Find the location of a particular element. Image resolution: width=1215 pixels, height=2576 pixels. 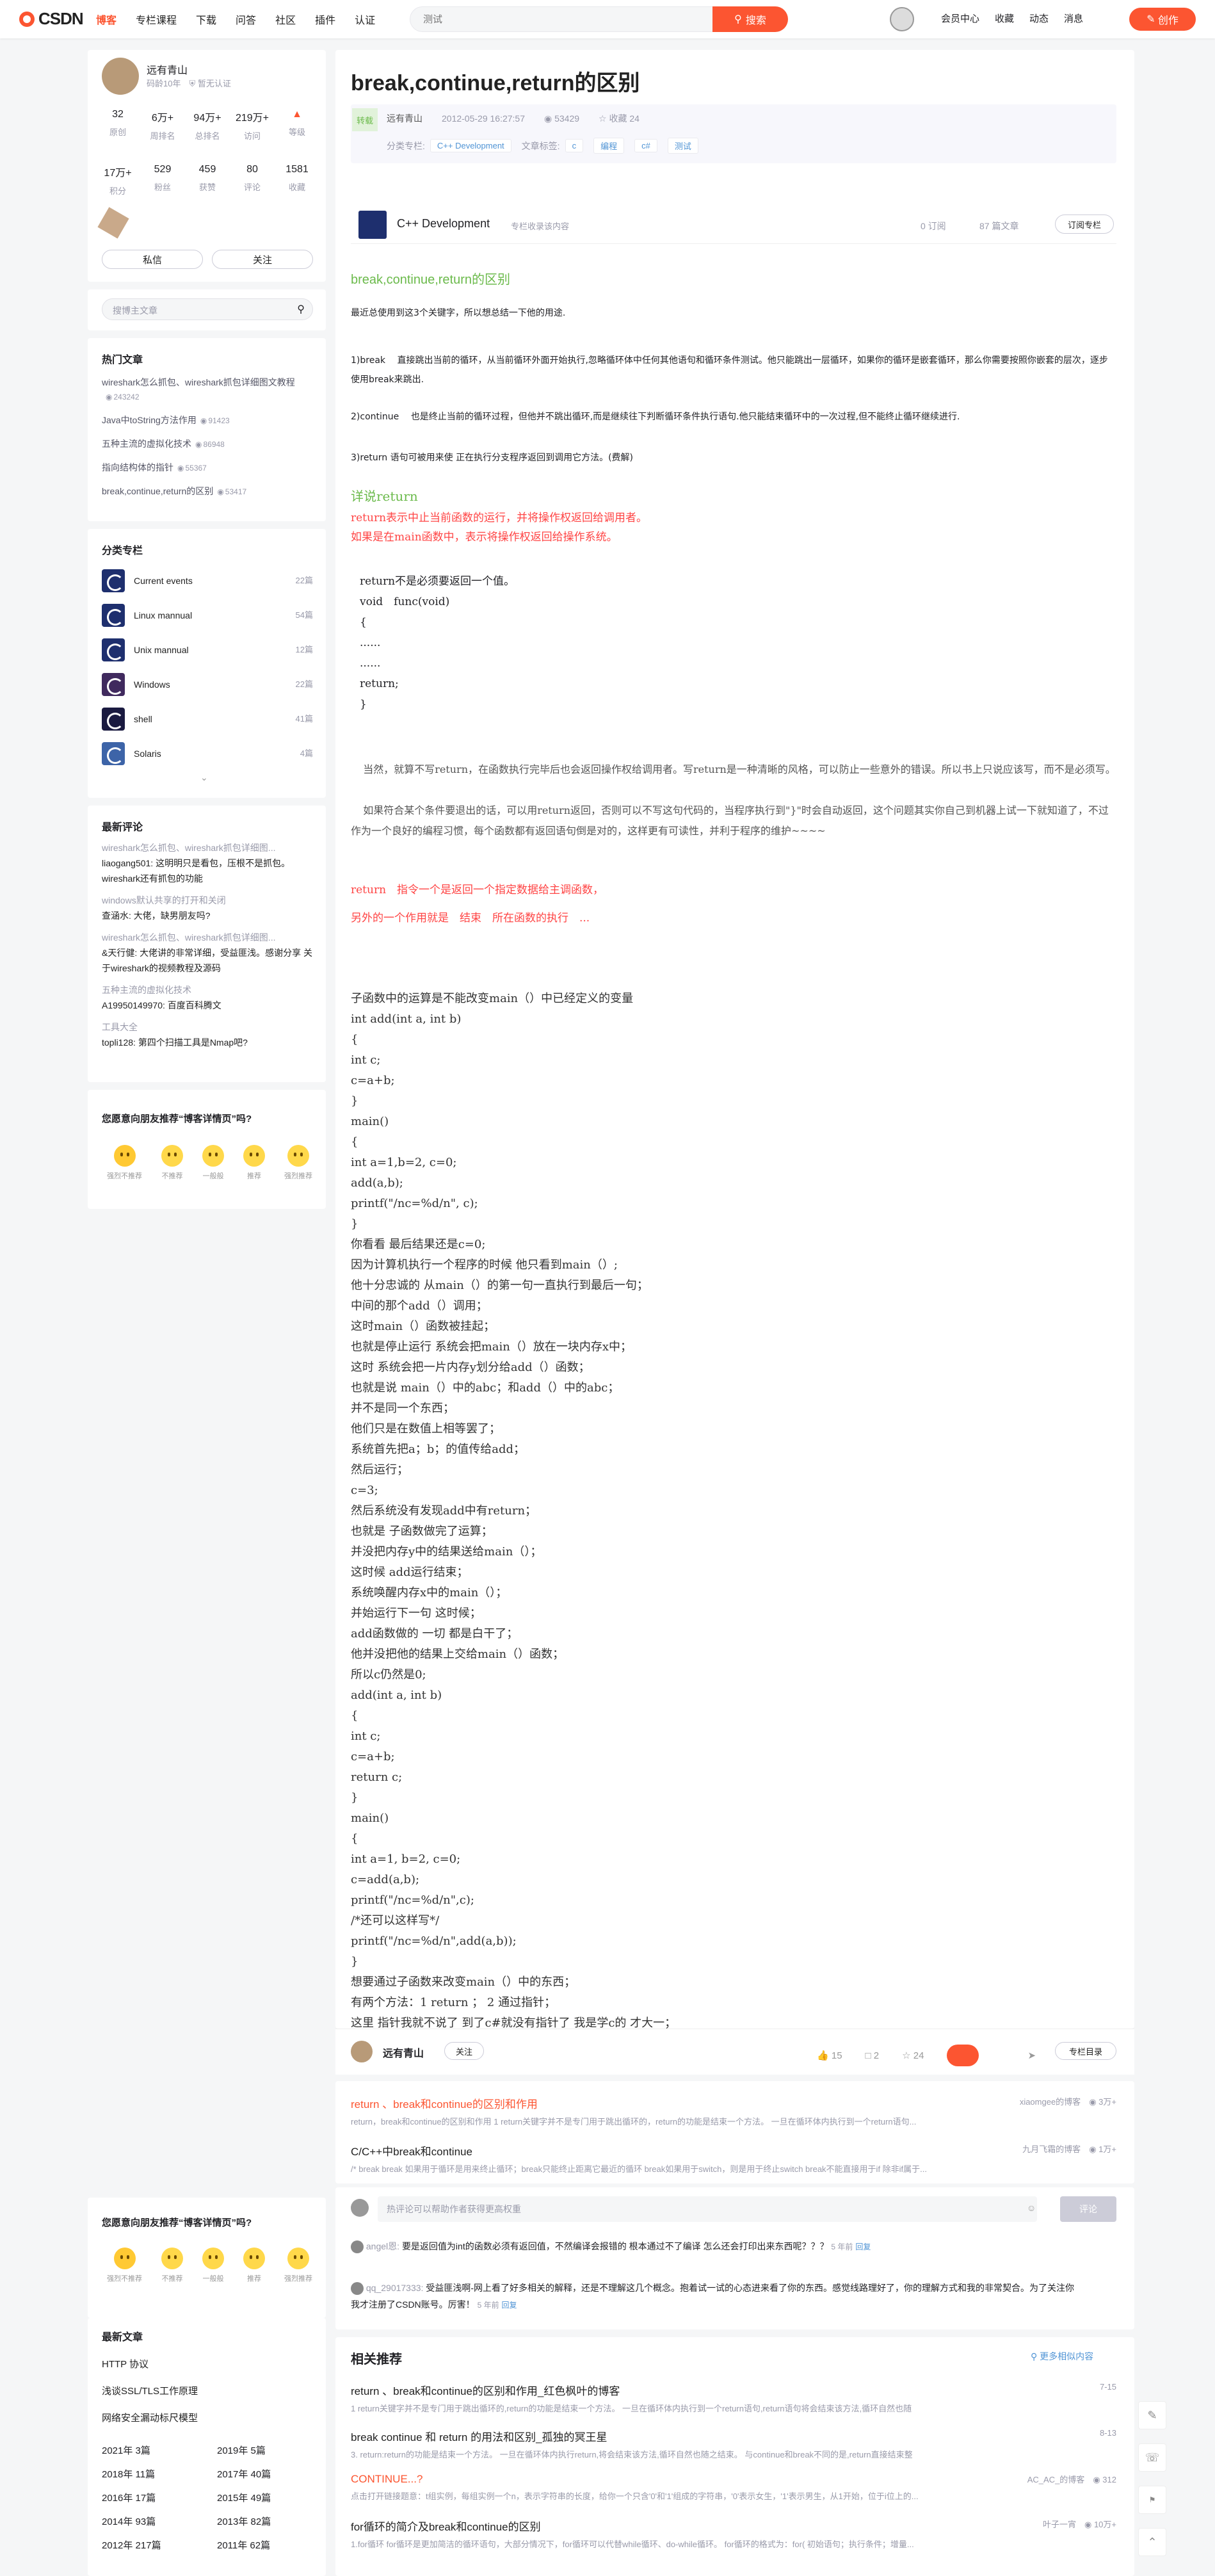

archive-item: 2014年 93篇 is located at coordinates (159, 2521).